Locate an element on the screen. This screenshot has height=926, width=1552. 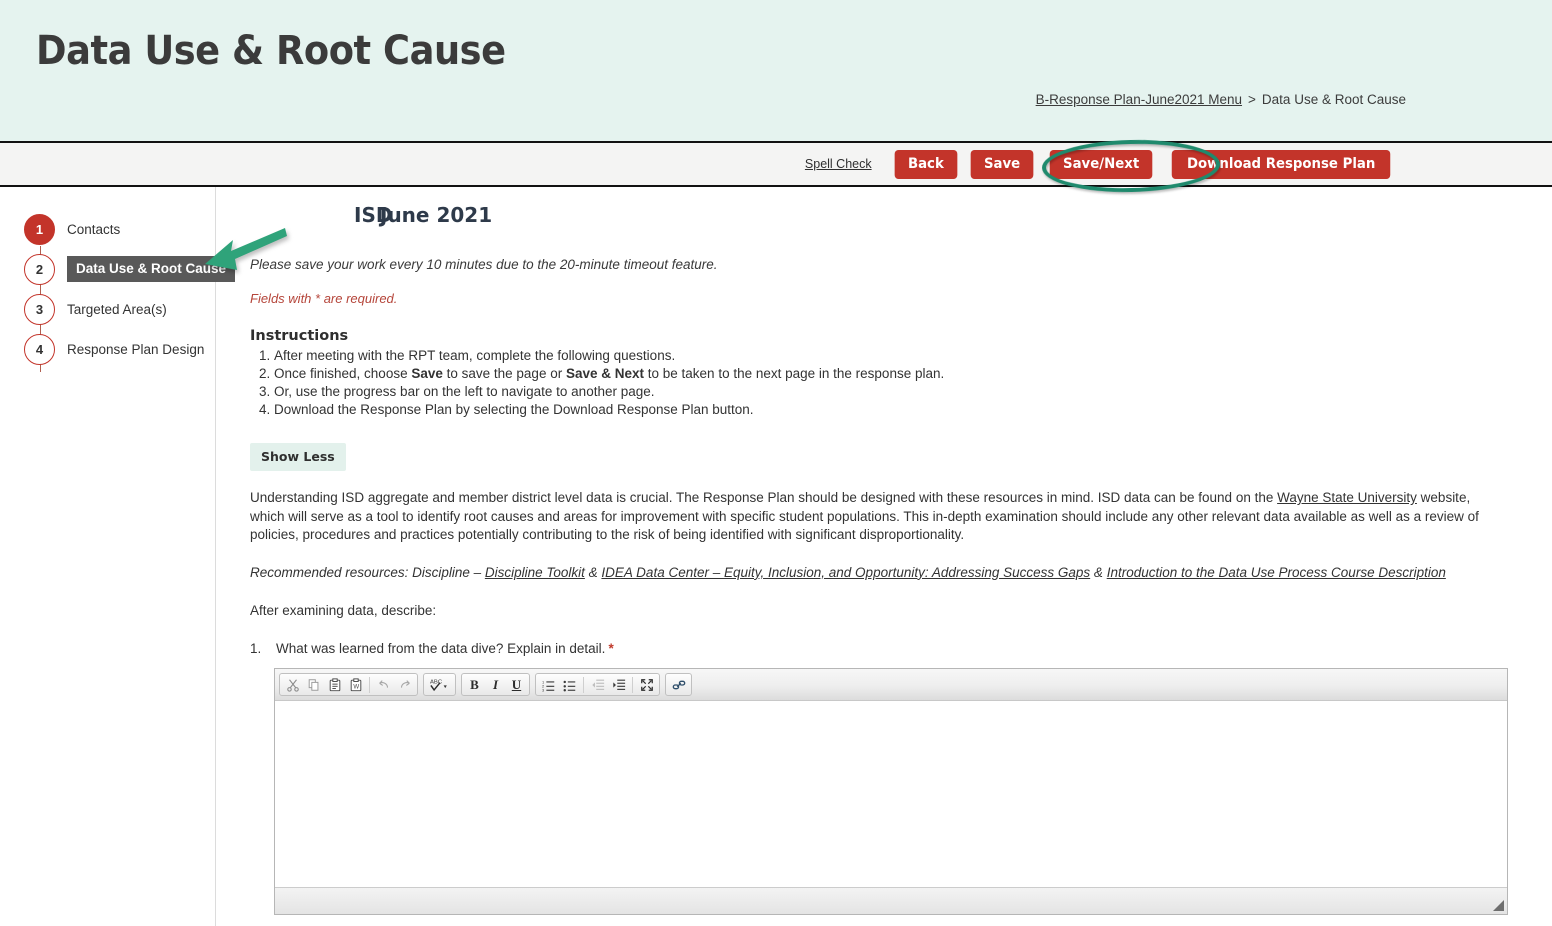
sidebar-item-label: Targeted Area(s) is located at coordinates (117, 309).